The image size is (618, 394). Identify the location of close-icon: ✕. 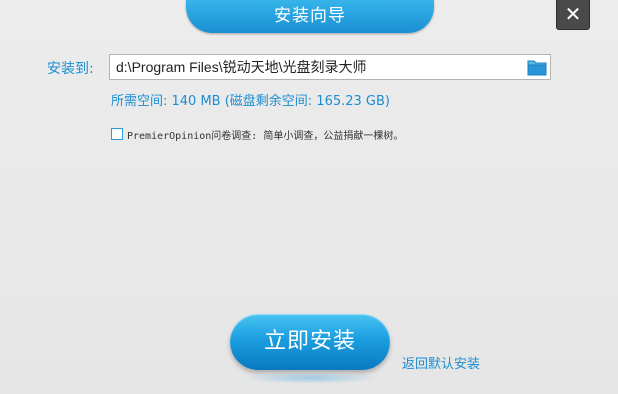
(573, 14).